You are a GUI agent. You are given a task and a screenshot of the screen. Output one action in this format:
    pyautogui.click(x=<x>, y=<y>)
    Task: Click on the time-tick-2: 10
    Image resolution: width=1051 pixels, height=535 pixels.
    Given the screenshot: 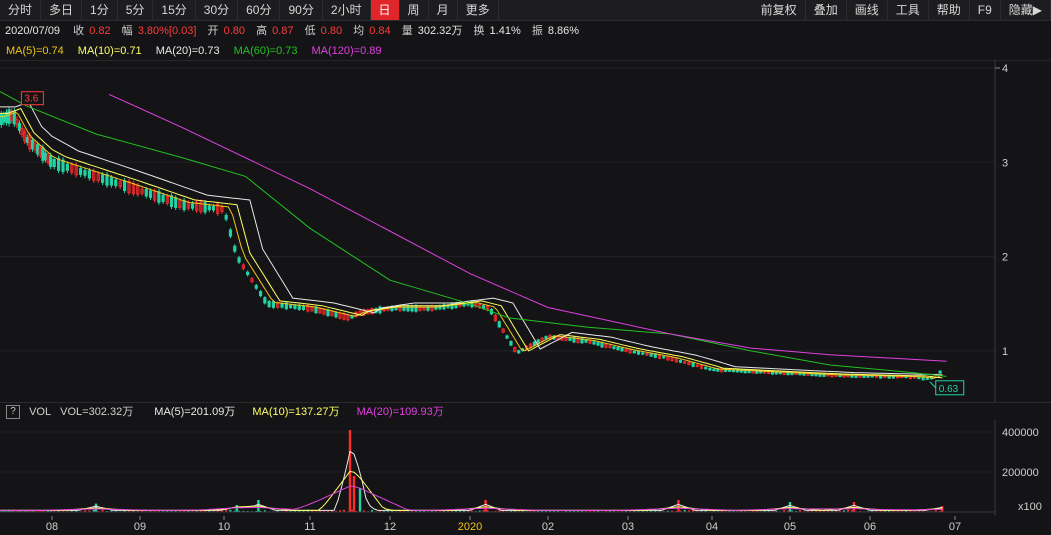 What is the action you would take?
    pyautogui.click(x=224, y=527)
    